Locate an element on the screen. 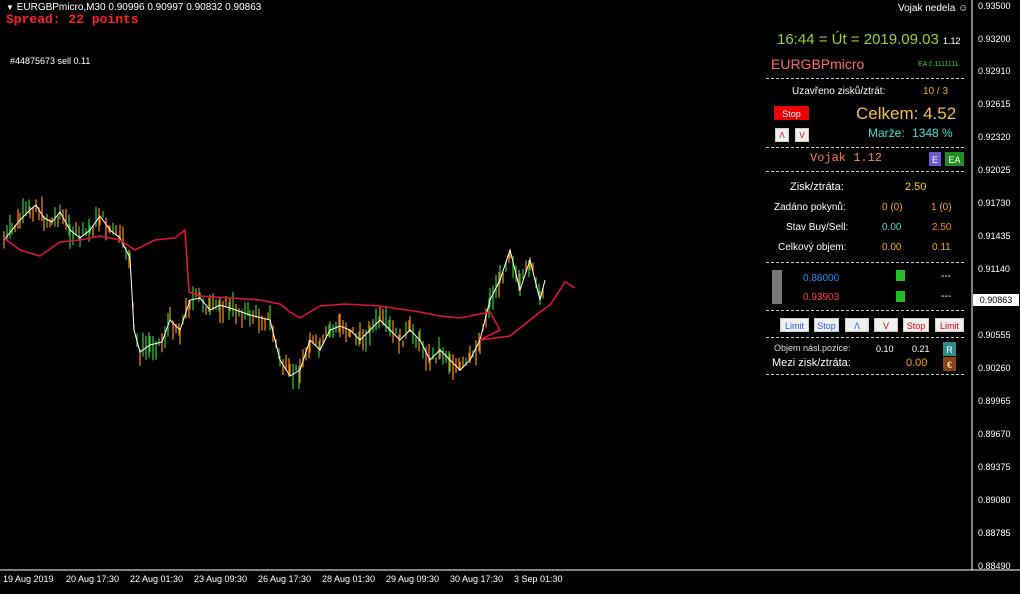 This screenshot has width=1020, height=594. sell-button: V is located at coordinates (886, 325).